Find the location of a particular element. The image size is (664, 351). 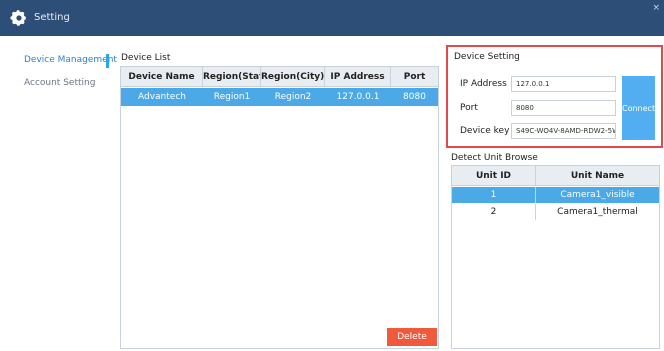

cell-region-state: Region1 is located at coordinates (232, 97).